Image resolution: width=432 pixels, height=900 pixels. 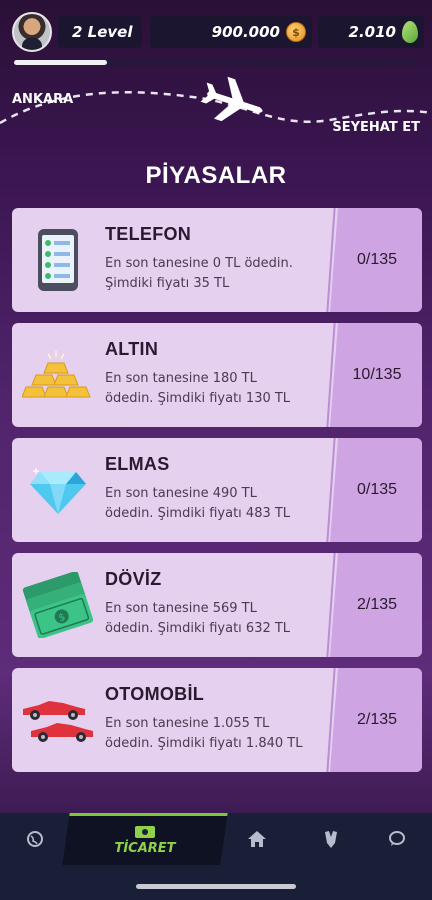 I want to click on nav-home, so click(x=257, y=839).